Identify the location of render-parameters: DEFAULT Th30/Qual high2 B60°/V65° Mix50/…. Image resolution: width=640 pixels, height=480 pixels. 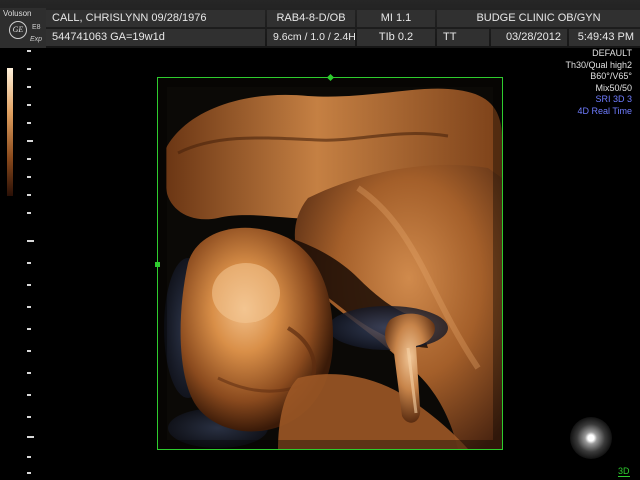
(598, 82).